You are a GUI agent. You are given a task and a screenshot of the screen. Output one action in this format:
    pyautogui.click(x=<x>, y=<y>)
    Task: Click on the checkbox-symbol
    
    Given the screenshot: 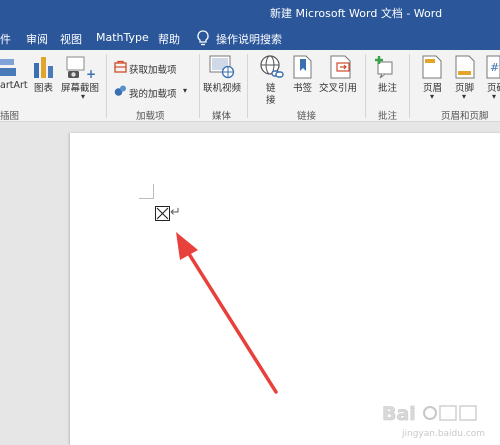 What is the action you would take?
    pyautogui.click(x=162, y=213)
    